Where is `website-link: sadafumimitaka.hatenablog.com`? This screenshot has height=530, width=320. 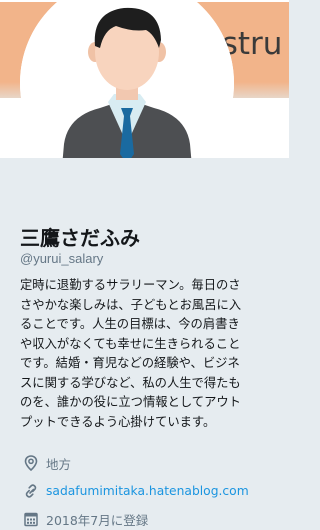
website-link: sadafumimitaka.hatenablog.com is located at coordinates (147, 491).